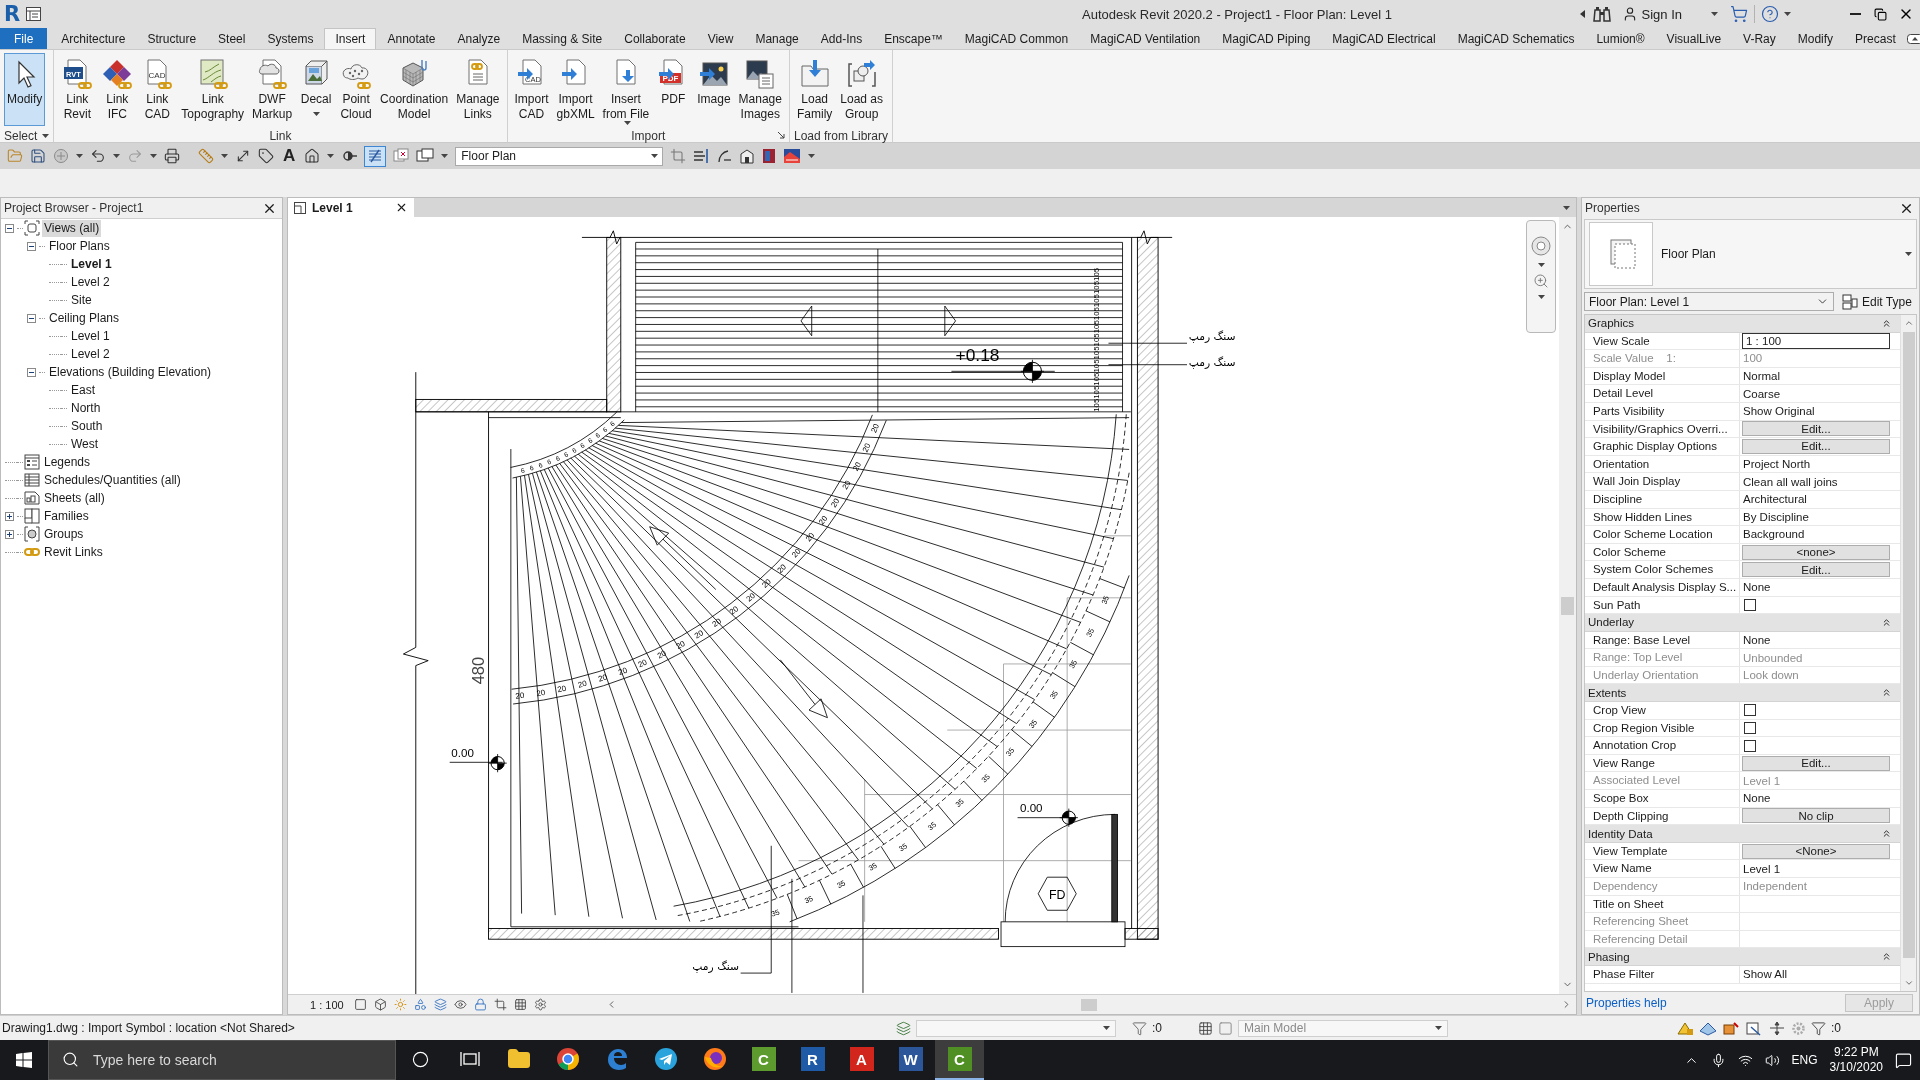 The height and width of the screenshot is (1080, 1920). What do you see at coordinates (1708, 1028) in the screenshot?
I see `diamond-icon` at bounding box center [1708, 1028].